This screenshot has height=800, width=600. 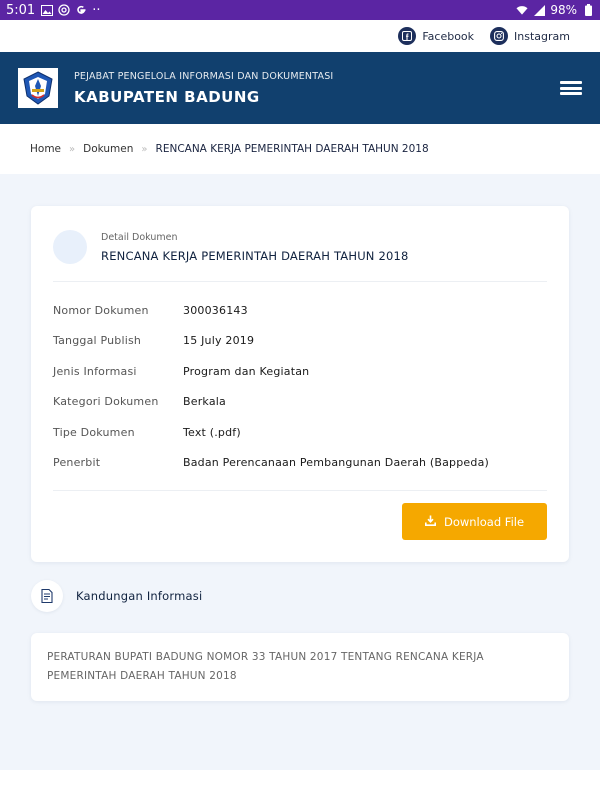 What do you see at coordinates (215, 310) in the screenshot?
I see `detail-value: 300036143` at bounding box center [215, 310].